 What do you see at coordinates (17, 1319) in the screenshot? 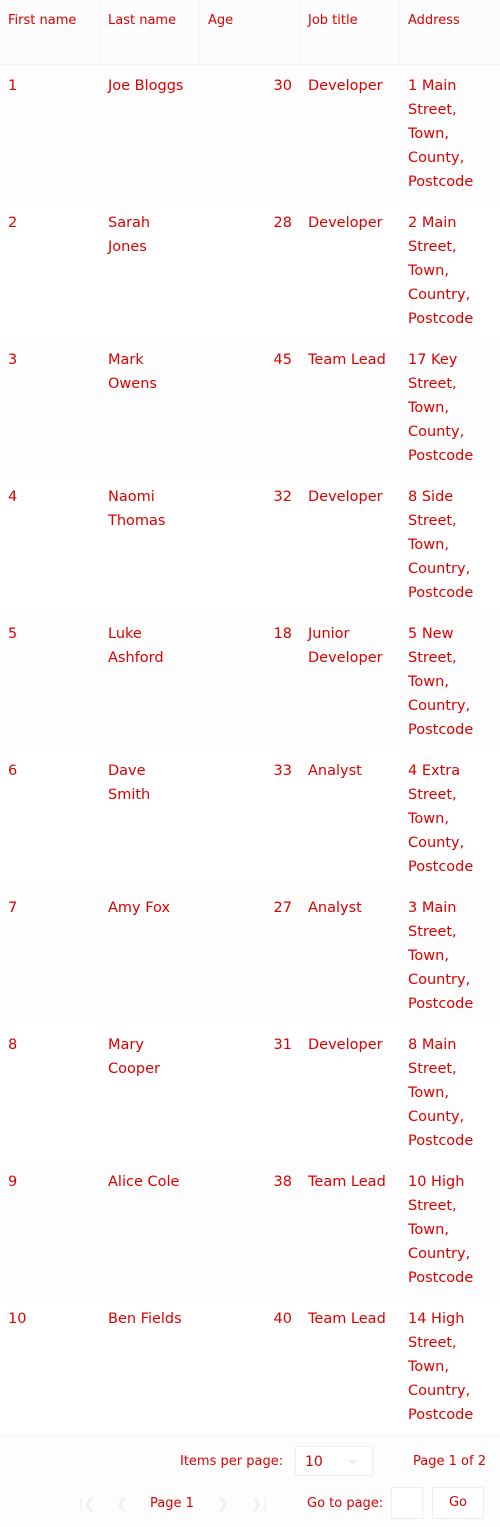
I see `cell-first-name: 10` at bounding box center [17, 1319].